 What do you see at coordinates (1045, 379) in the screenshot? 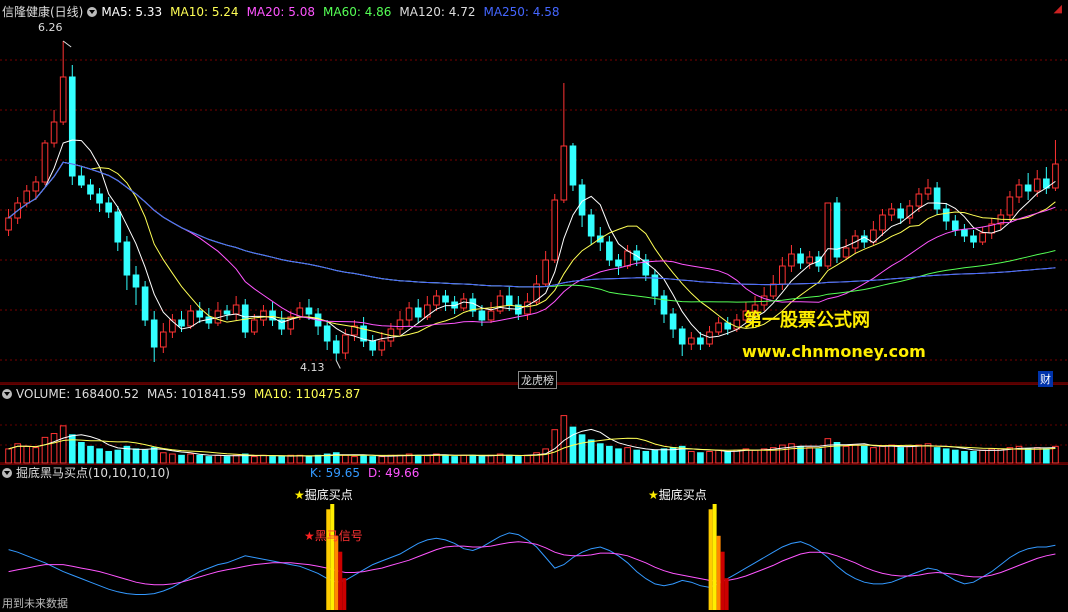
I see `finance-tag: 财` at bounding box center [1045, 379].